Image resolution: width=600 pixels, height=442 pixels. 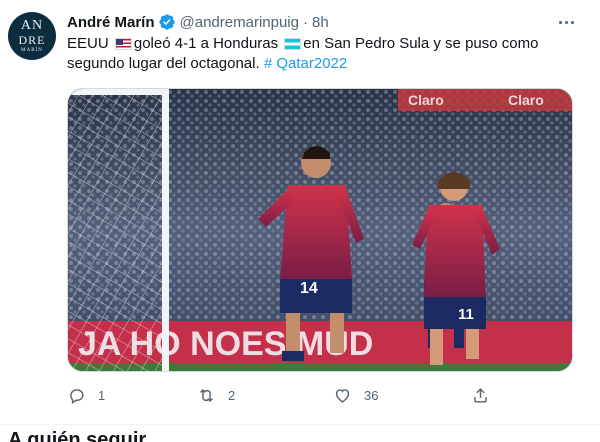 What do you see at coordinates (77, 435) in the screenshot?
I see `who-to-follow-heading: A quién seguir` at bounding box center [77, 435].